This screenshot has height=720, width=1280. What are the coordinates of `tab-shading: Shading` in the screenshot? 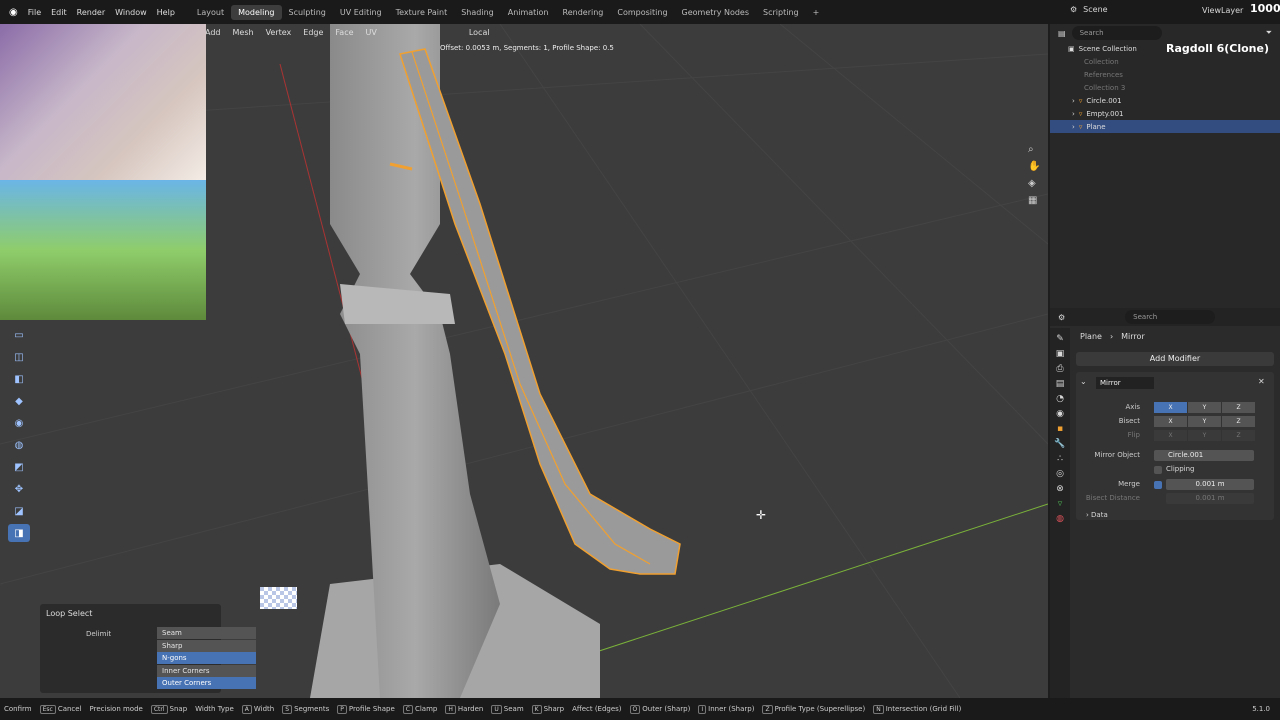 It's located at (477, 12).